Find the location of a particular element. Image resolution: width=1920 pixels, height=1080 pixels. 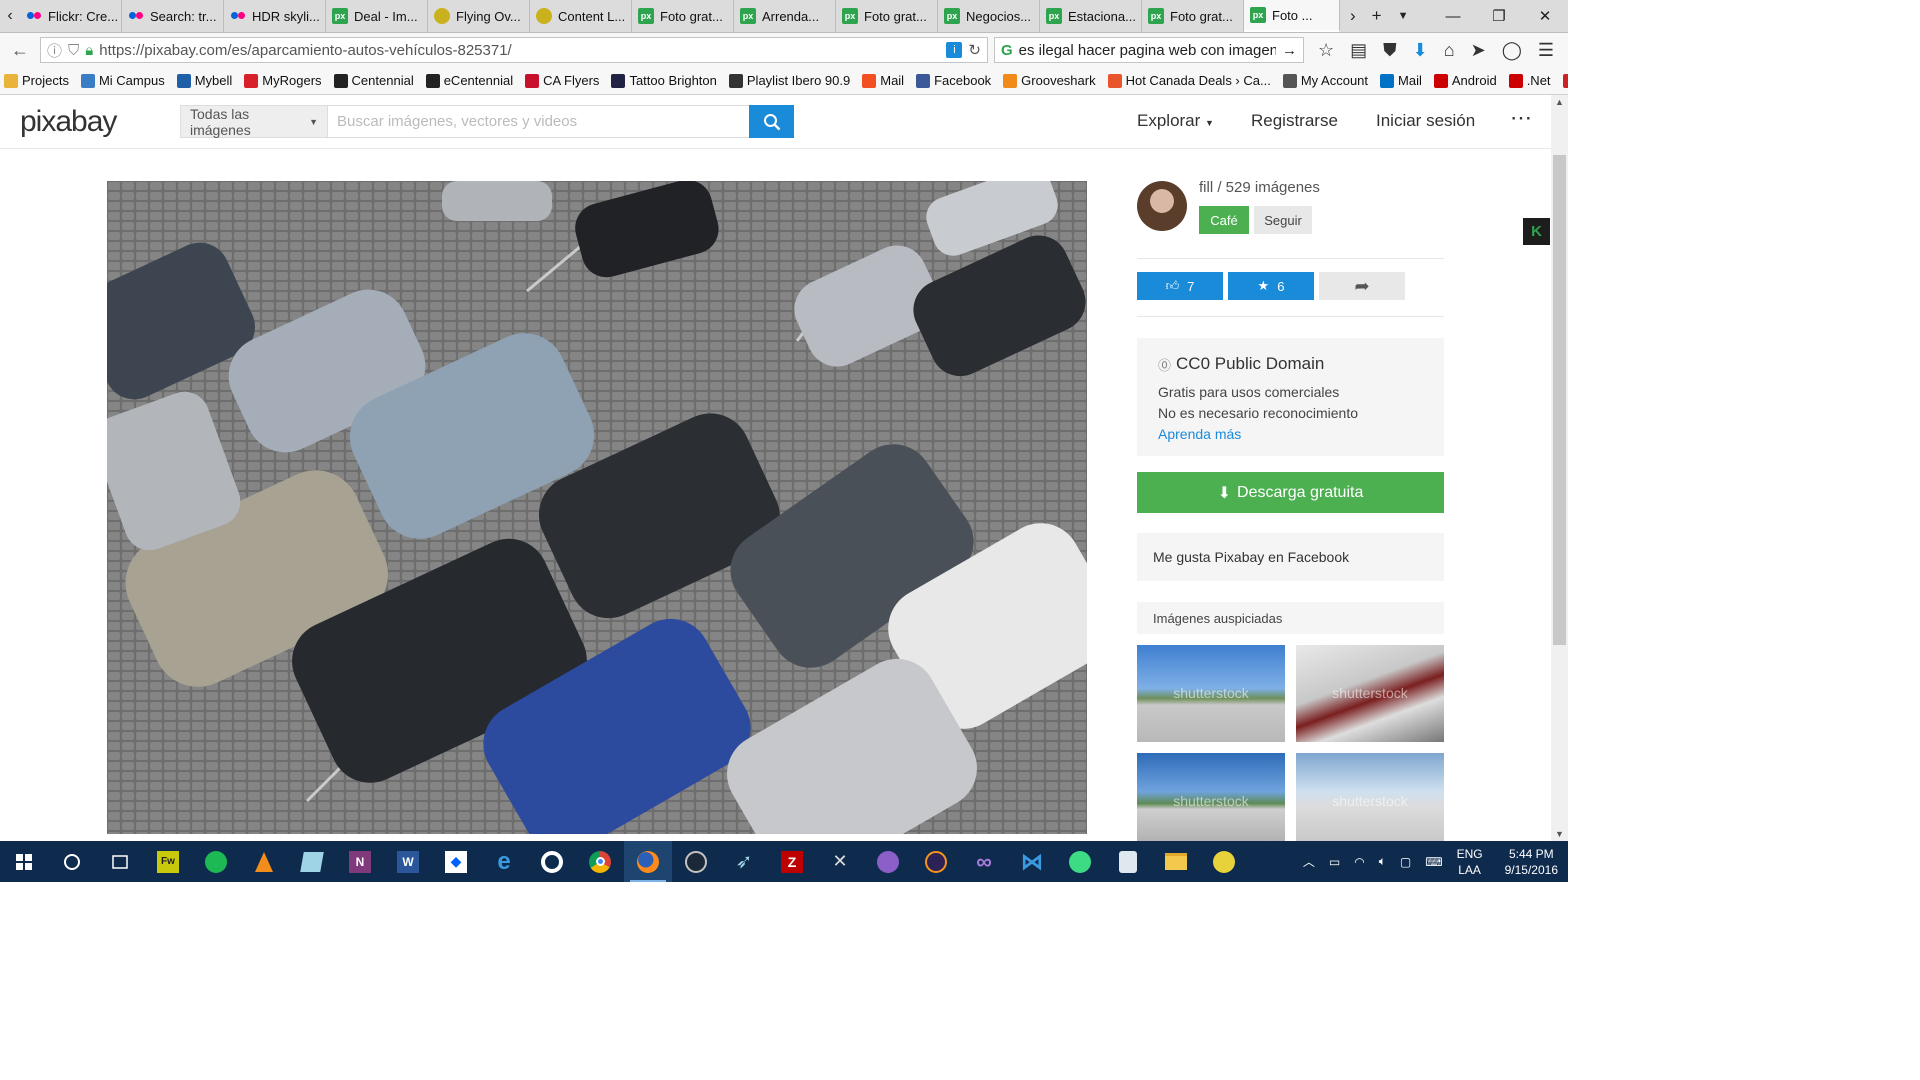

page-scrollbar: ▲ ▼ is located at coordinates (1559, 468).